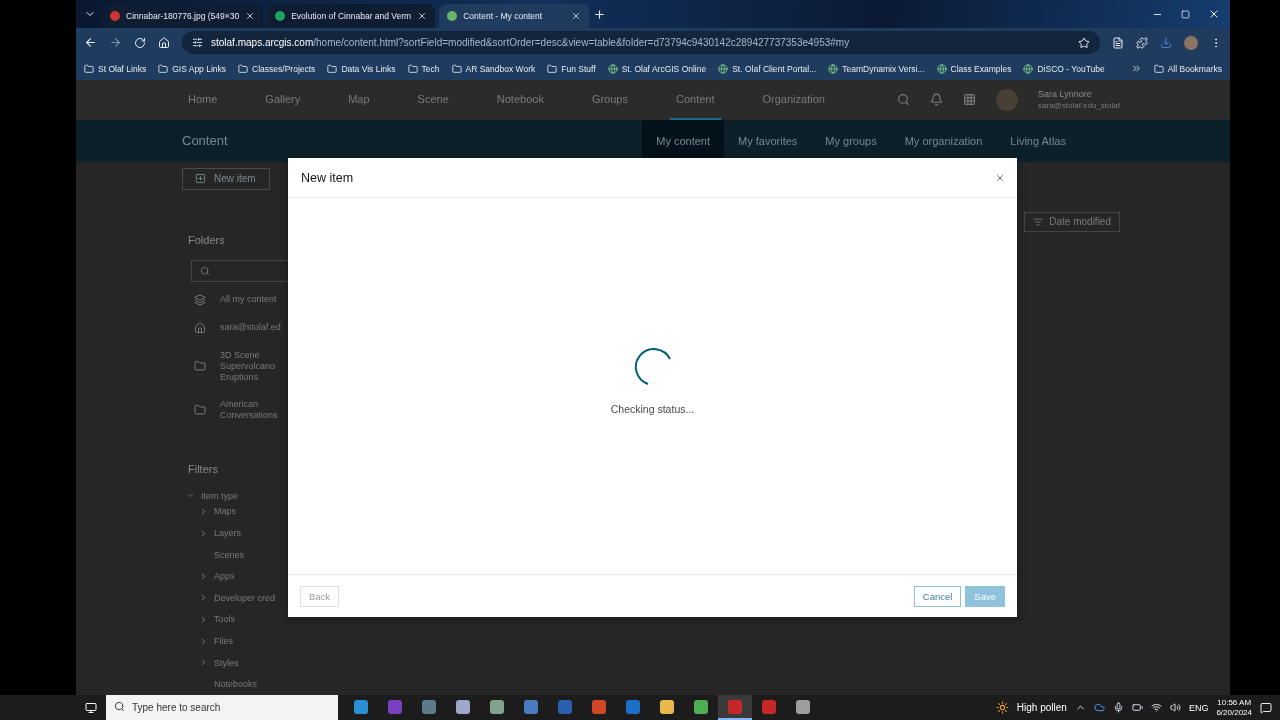 The height and width of the screenshot is (720, 1280). I want to click on language-indicator: ENG, so click(1198, 707).